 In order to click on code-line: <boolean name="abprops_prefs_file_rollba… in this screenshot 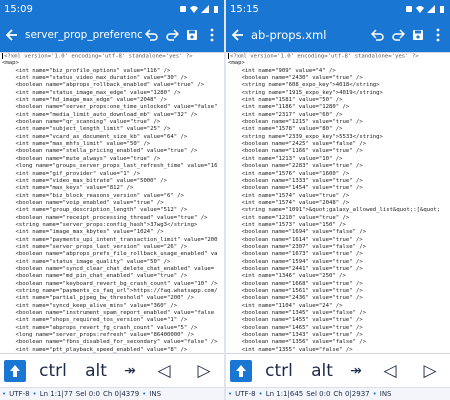, I will do `click(112, 254)`.